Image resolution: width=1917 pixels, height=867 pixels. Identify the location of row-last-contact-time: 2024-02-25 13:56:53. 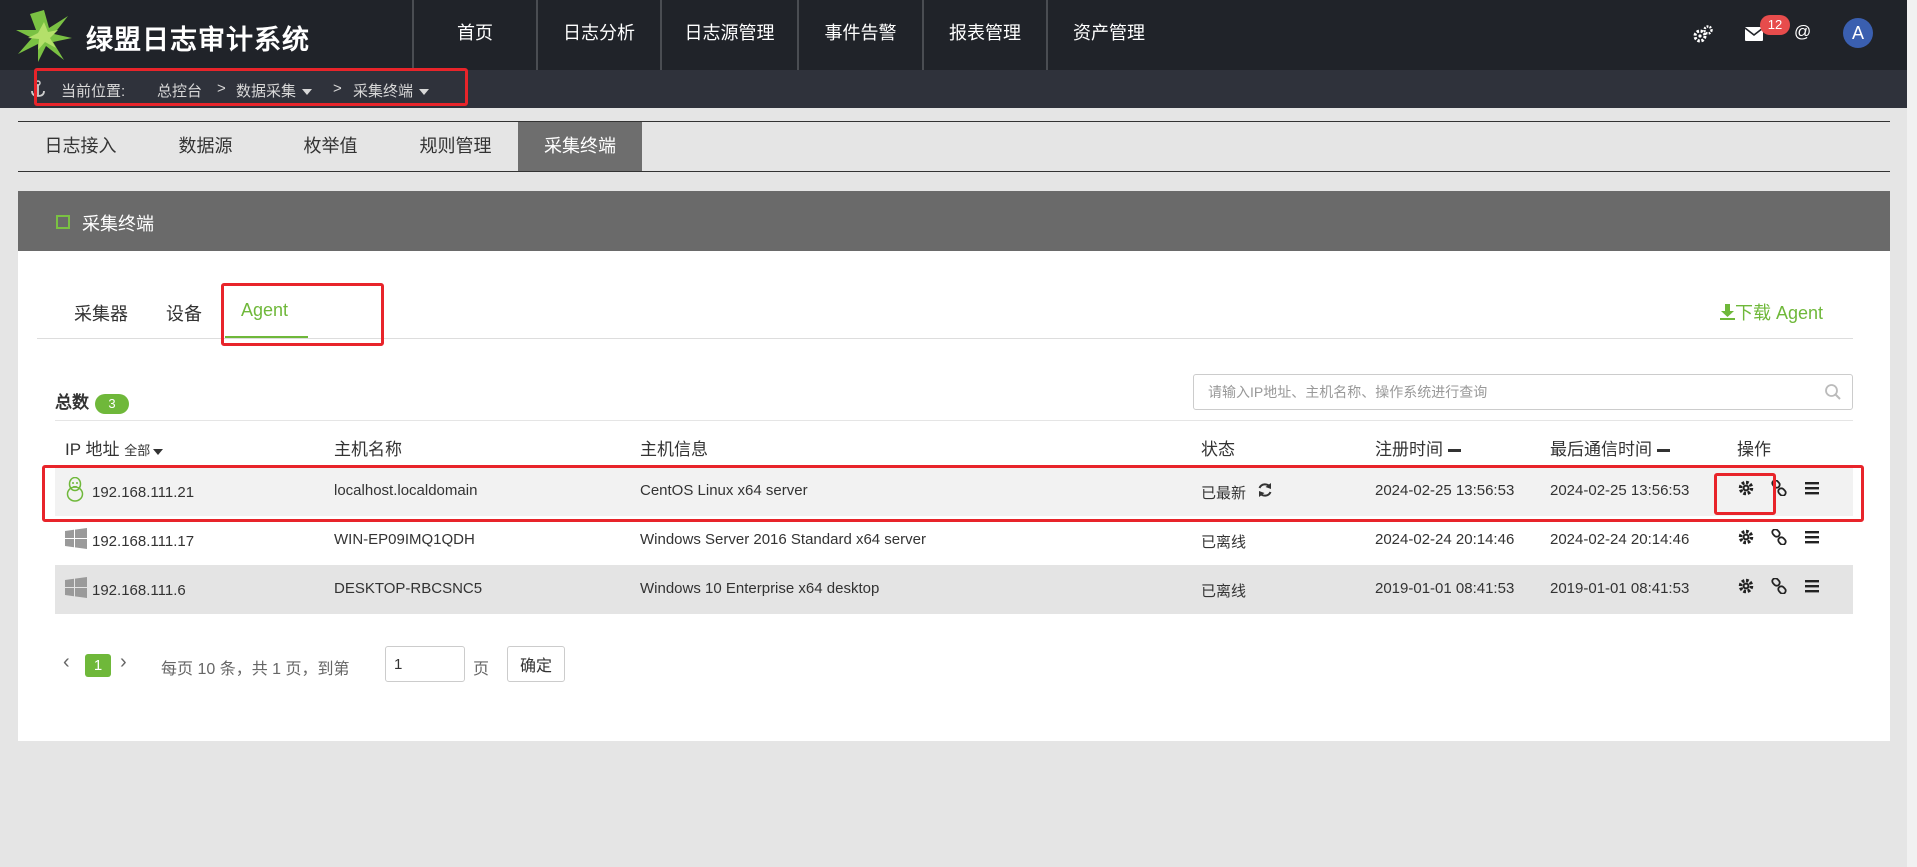
(1620, 490).